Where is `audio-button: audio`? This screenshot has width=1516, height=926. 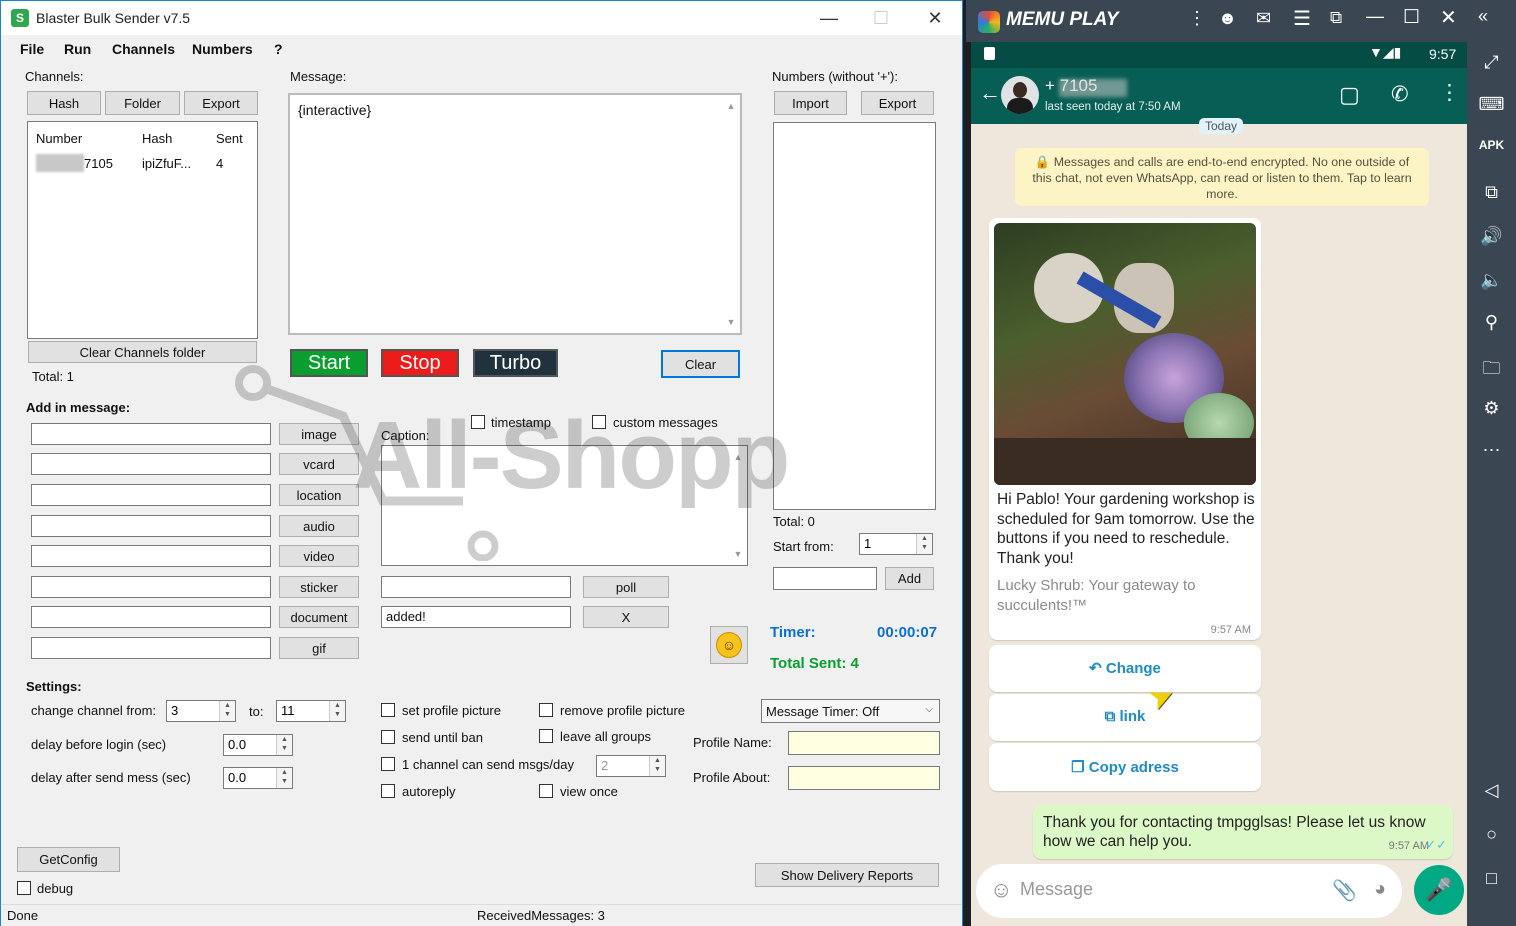 audio-button: audio is located at coordinates (319, 526).